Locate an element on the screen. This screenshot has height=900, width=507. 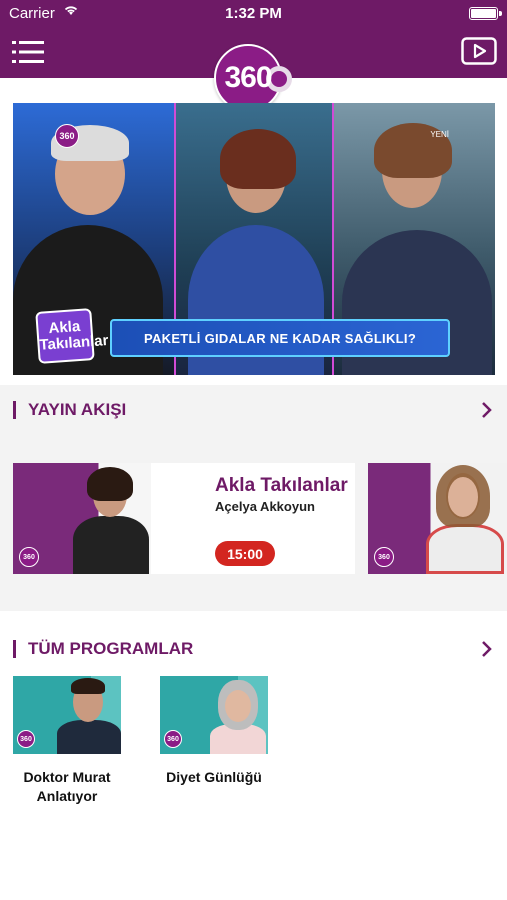
program-item: 360 Diyet Günlüğü is located at coordinates (228, 731).